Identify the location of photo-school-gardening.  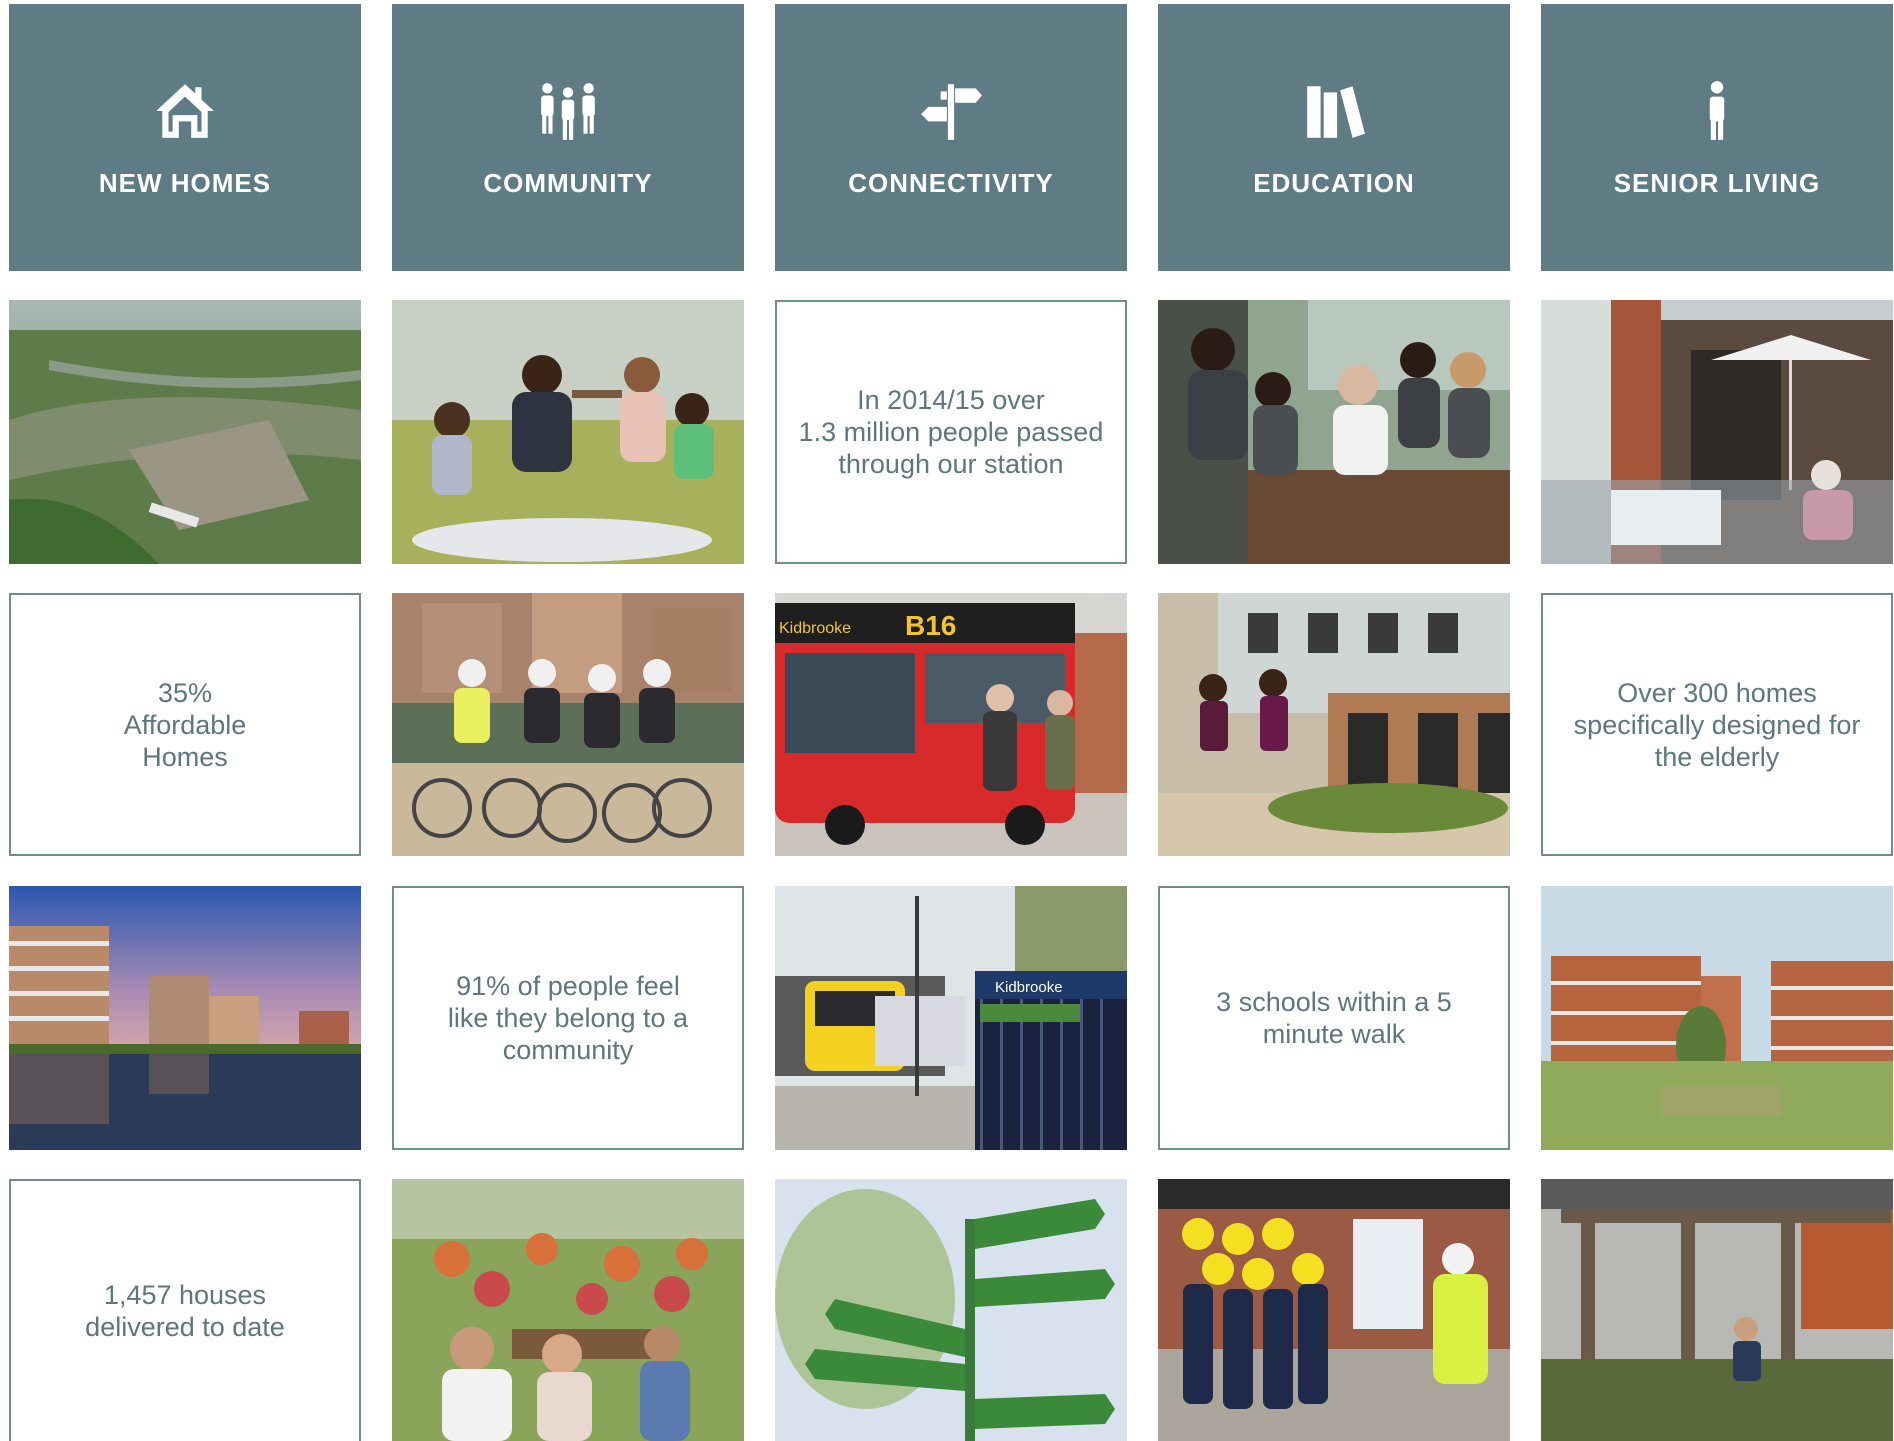
(1334, 432).